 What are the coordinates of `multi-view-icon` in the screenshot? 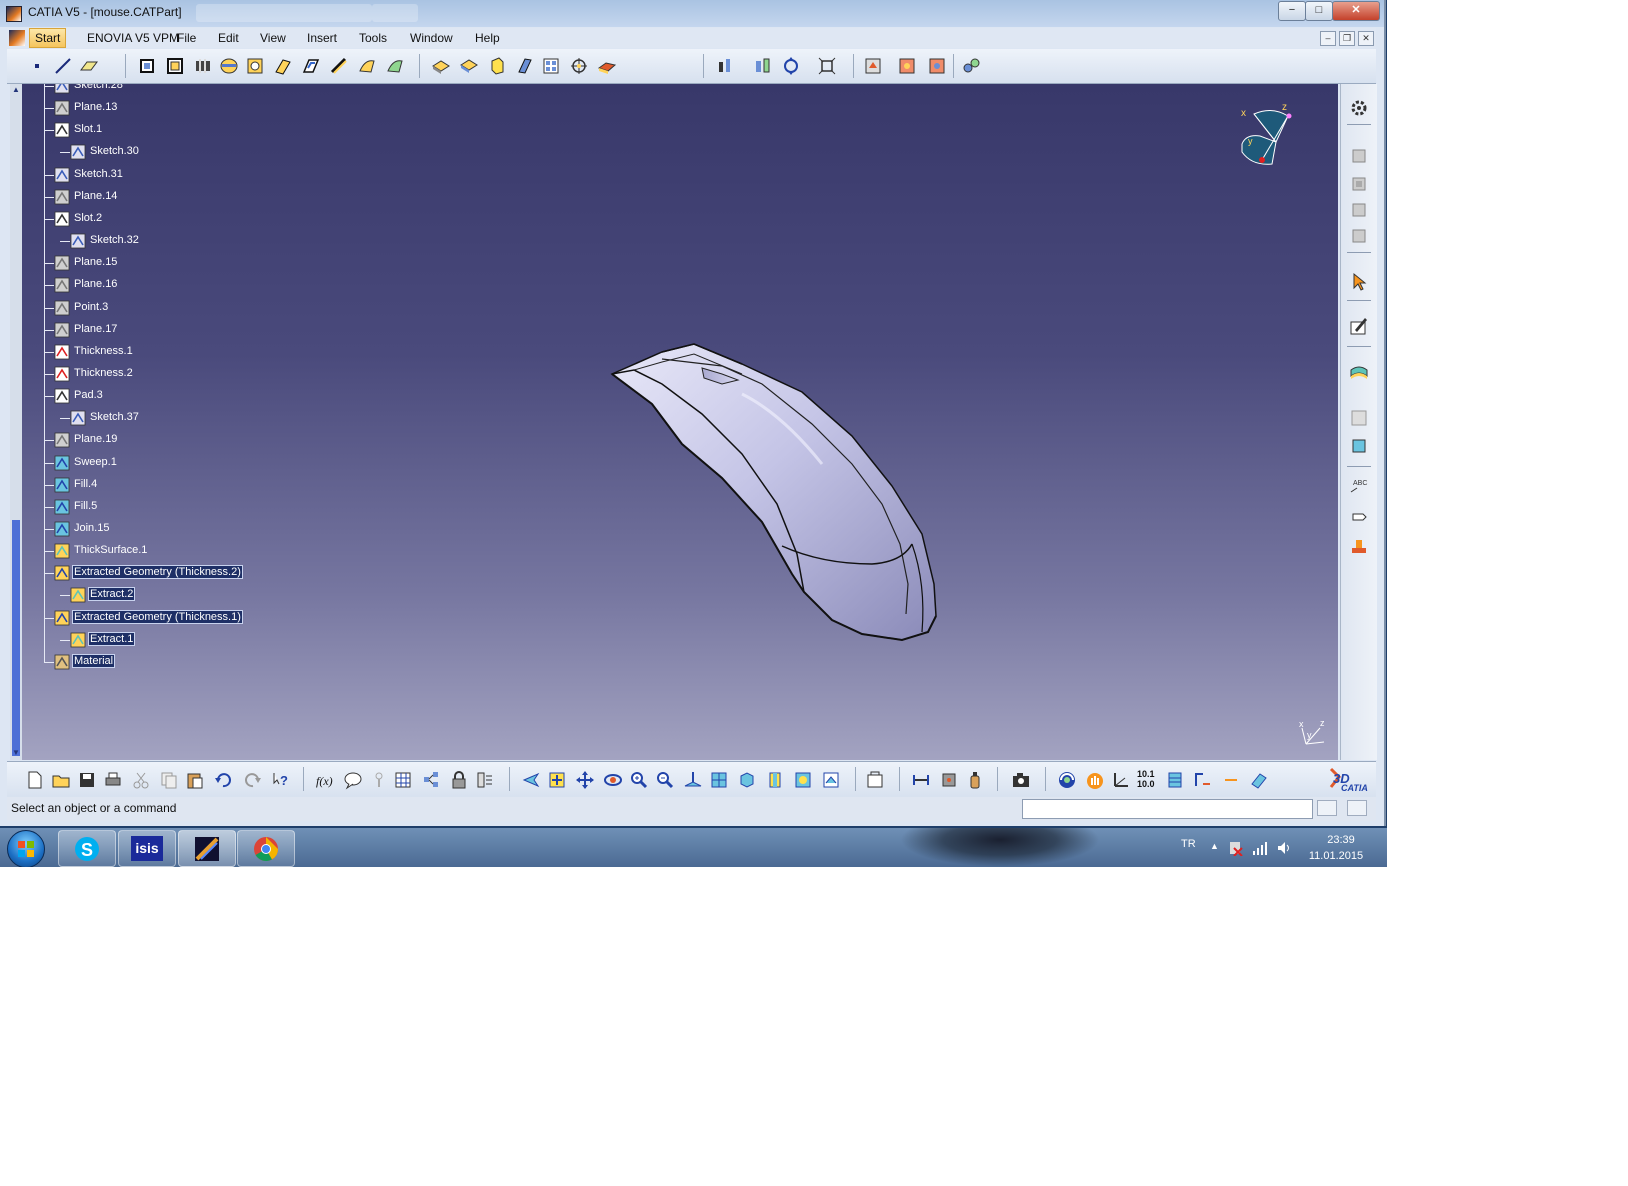 It's located at (719, 780).